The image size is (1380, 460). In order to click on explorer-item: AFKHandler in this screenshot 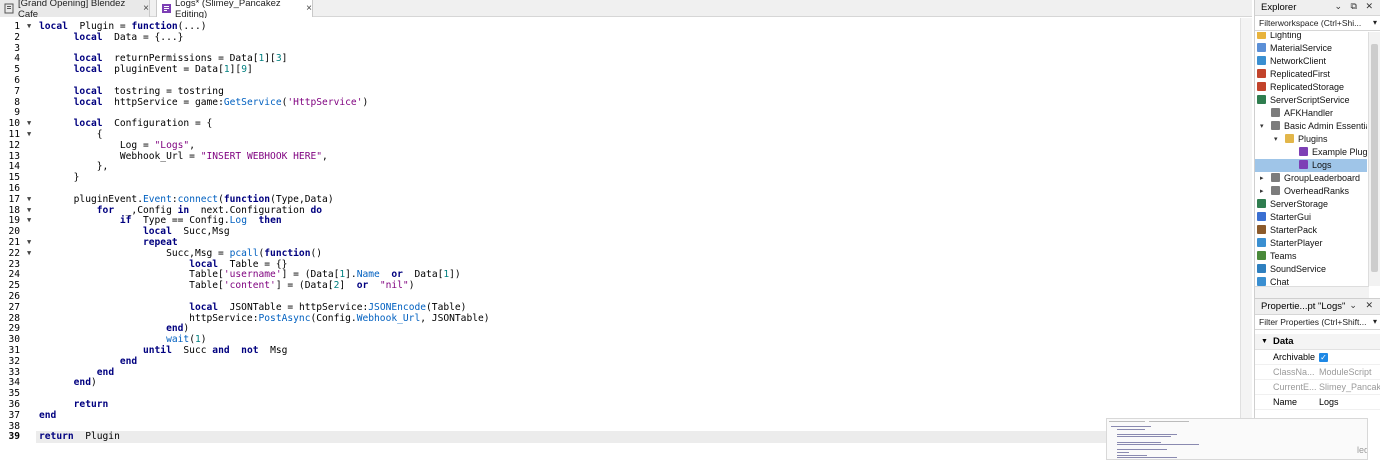, I will do `click(1302, 113)`.